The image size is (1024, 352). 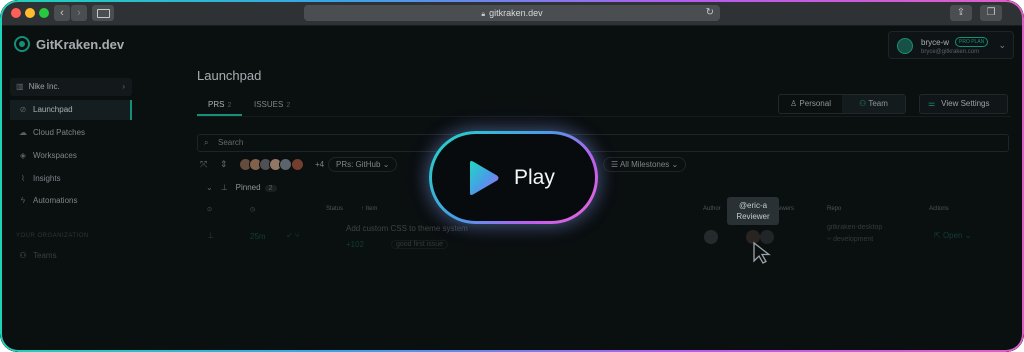 I want to click on forward-button: ›, so click(x=79, y=13).